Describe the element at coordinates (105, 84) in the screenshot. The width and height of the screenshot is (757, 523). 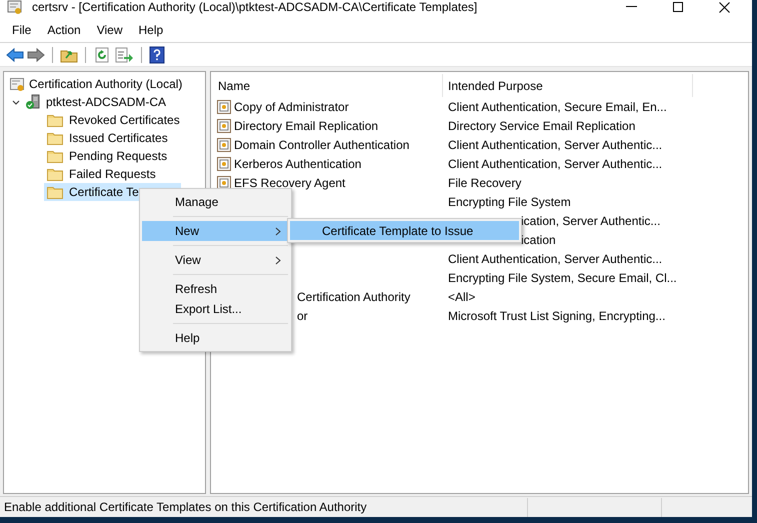
I see `tree-item: Certification Authority (Local)` at that location.